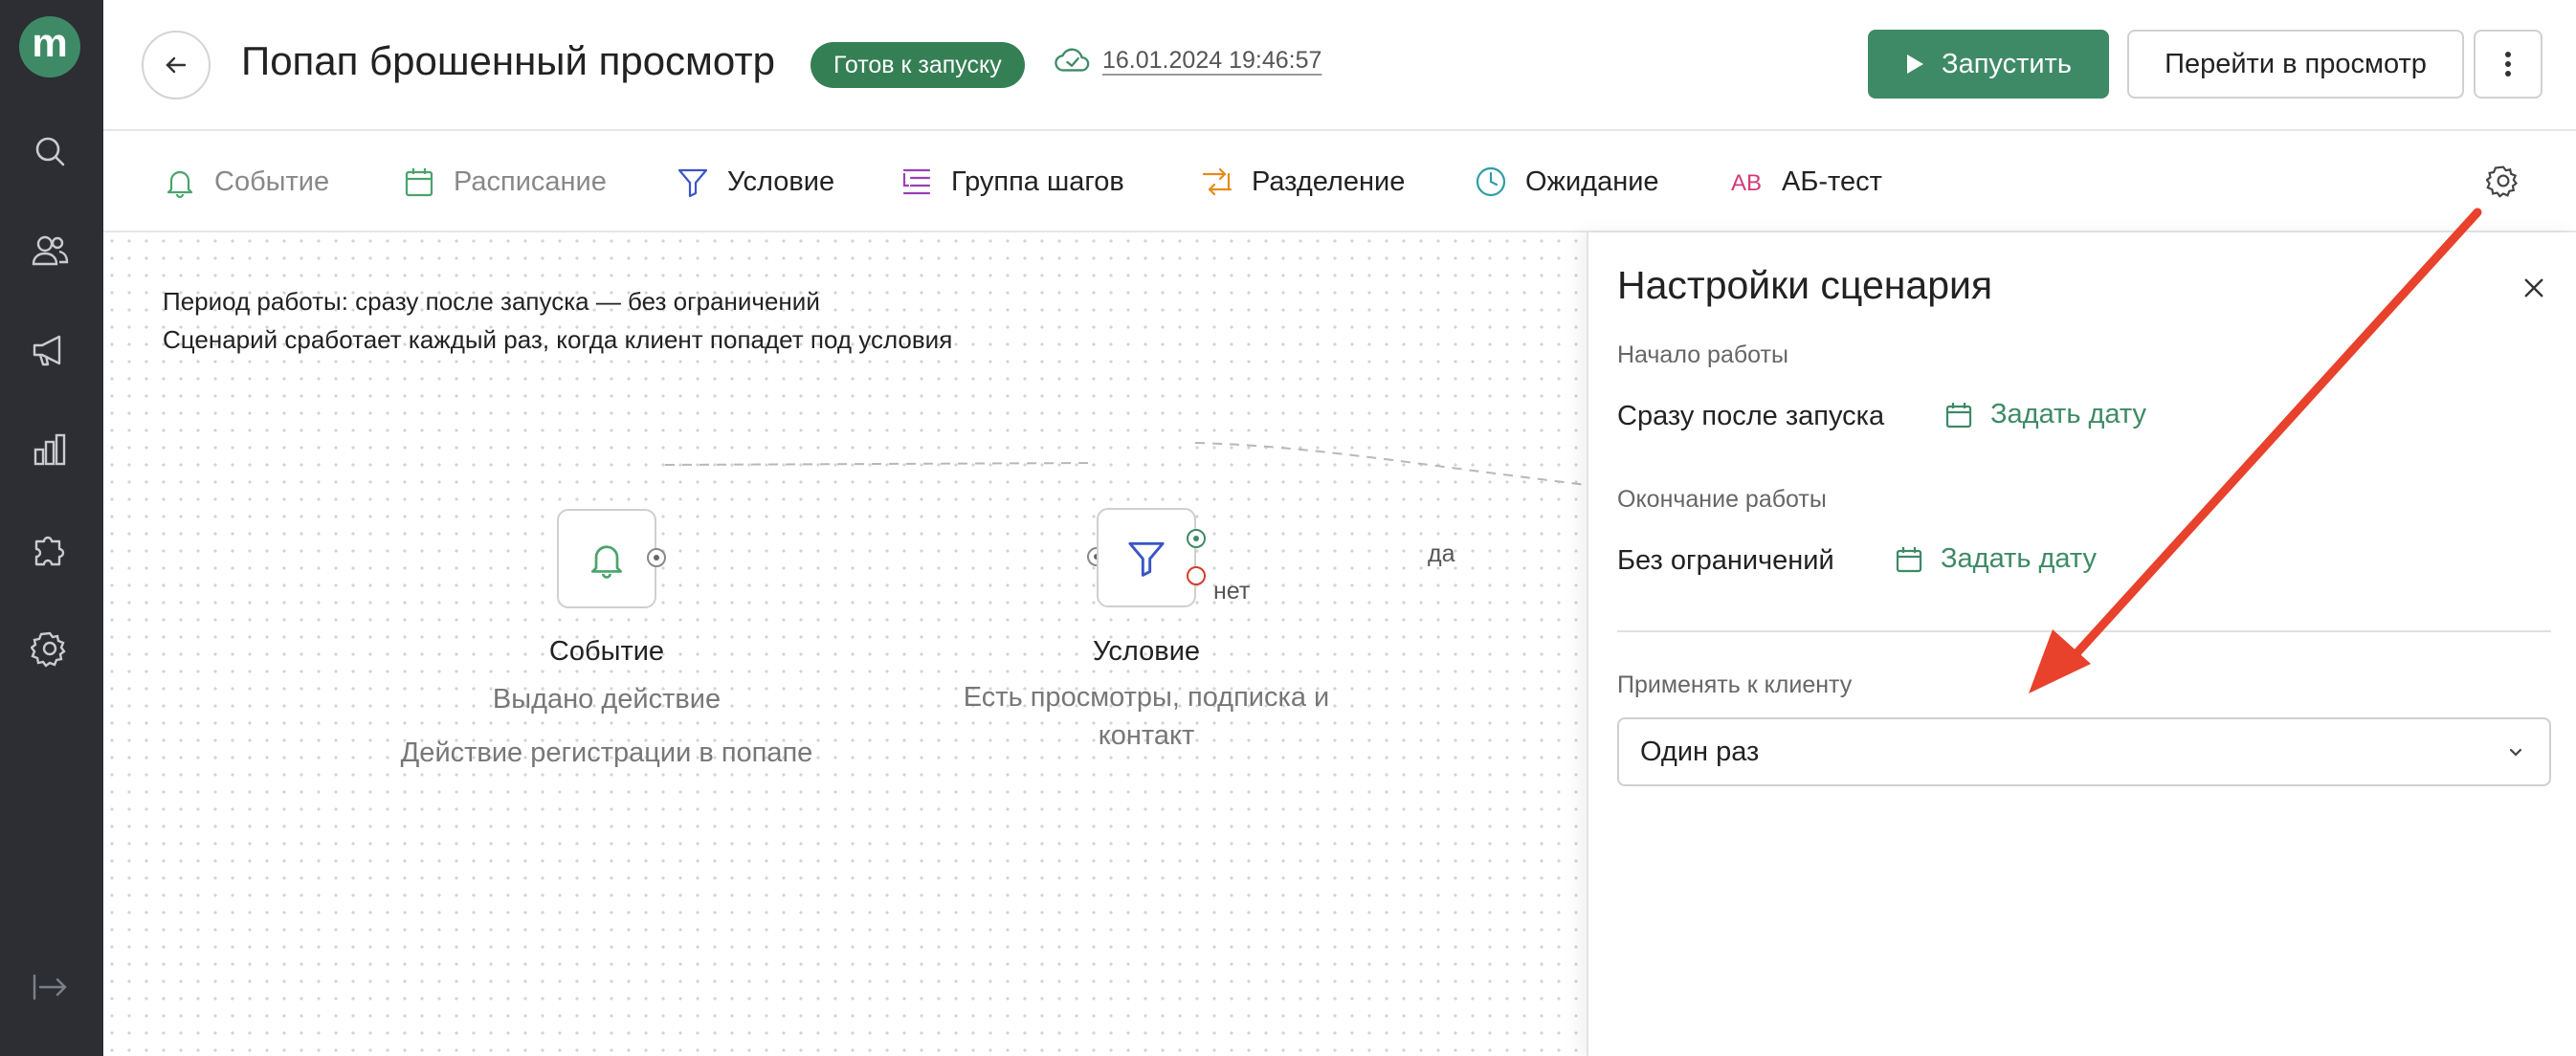 This screenshot has height=1056, width=2576. Describe the element at coordinates (2534, 288) in the screenshot. I see `close-icon` at that location.